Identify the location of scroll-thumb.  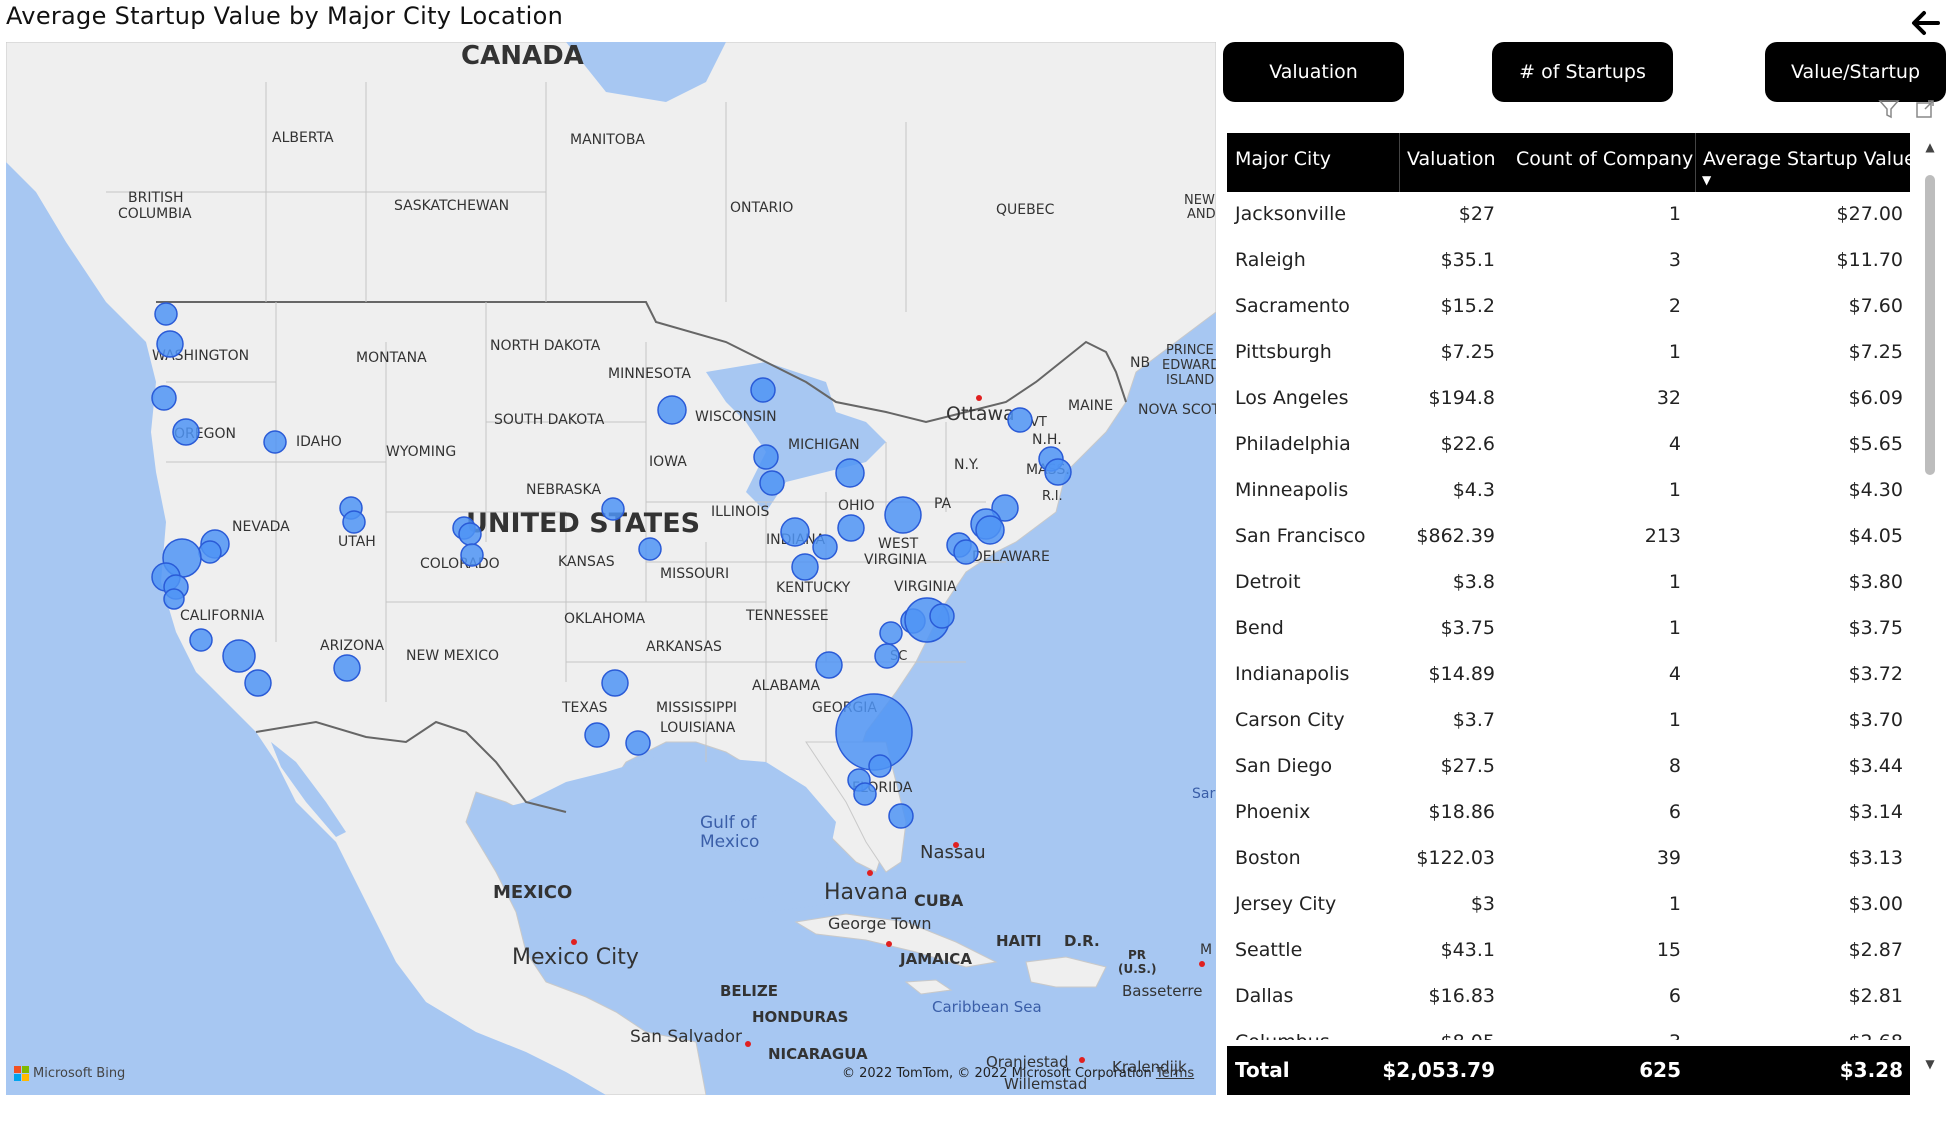
(1930, 325).